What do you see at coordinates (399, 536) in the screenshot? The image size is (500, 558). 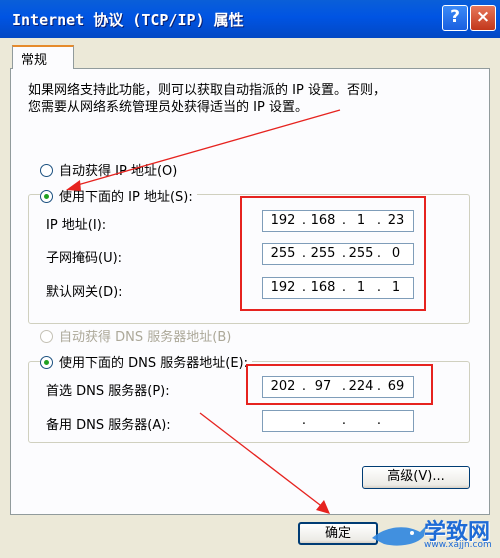 I see `fish-icon` at bounding box center [399, 536].